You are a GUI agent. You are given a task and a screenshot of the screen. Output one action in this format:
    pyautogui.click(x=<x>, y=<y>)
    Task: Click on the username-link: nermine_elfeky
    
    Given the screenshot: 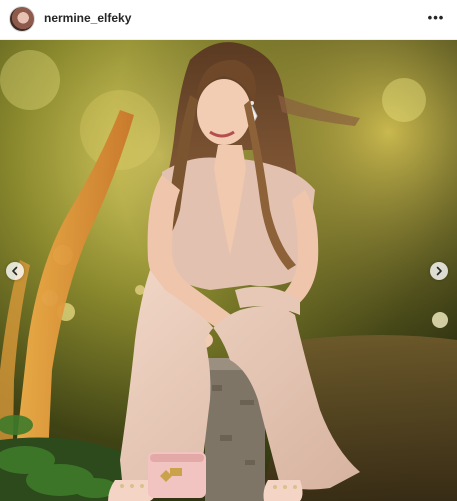 What is the action you would take?
    pyautogui.click(x=87, y=18)
    